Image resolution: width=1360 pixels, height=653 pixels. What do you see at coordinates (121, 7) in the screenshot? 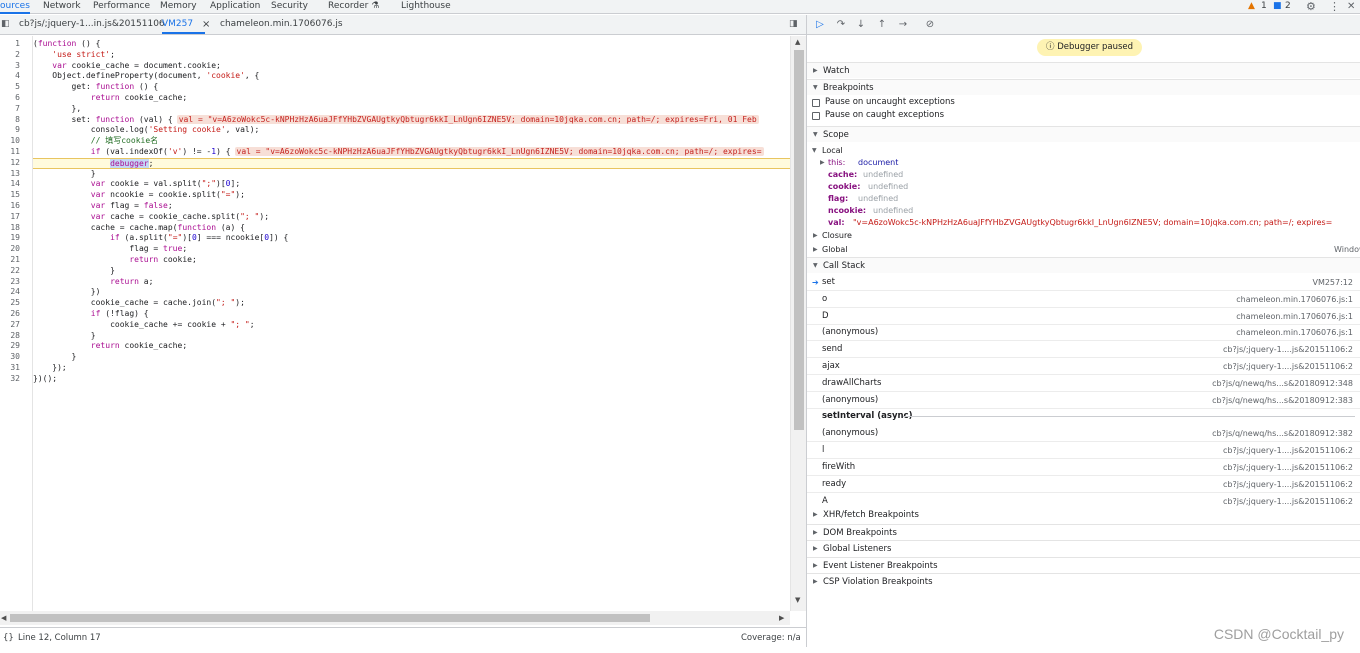
I see `tab-performance: Performance` at bounding box center [121, 7].